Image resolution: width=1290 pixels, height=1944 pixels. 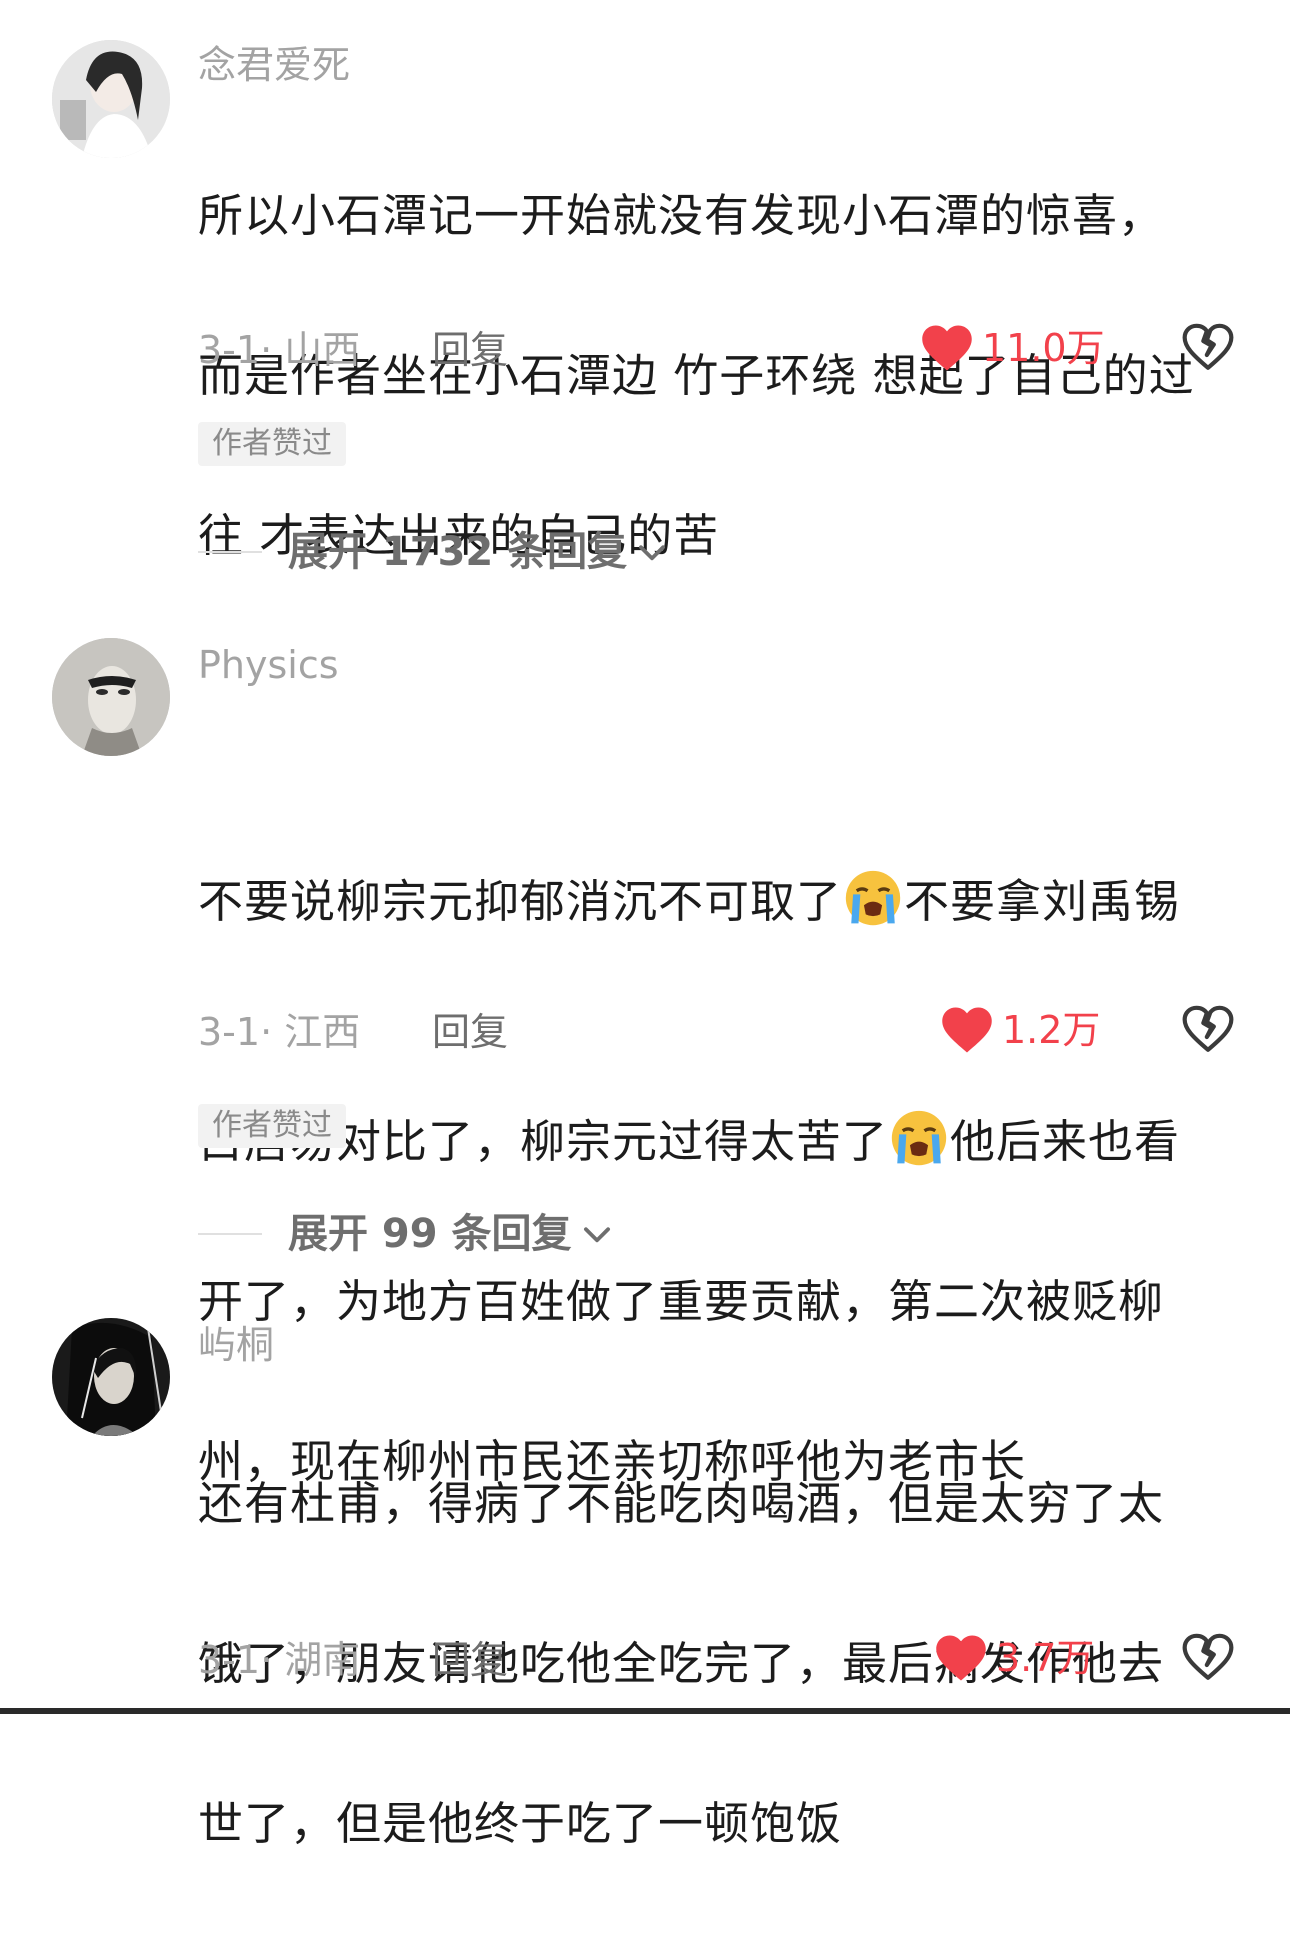 What do you see at coordinates (681, 1503) in the screenshot?
I see `comment-line: 还有杜甫，得病了不能吃肉喝酒，但是太穷了太` at bounding box center [681, 1503].